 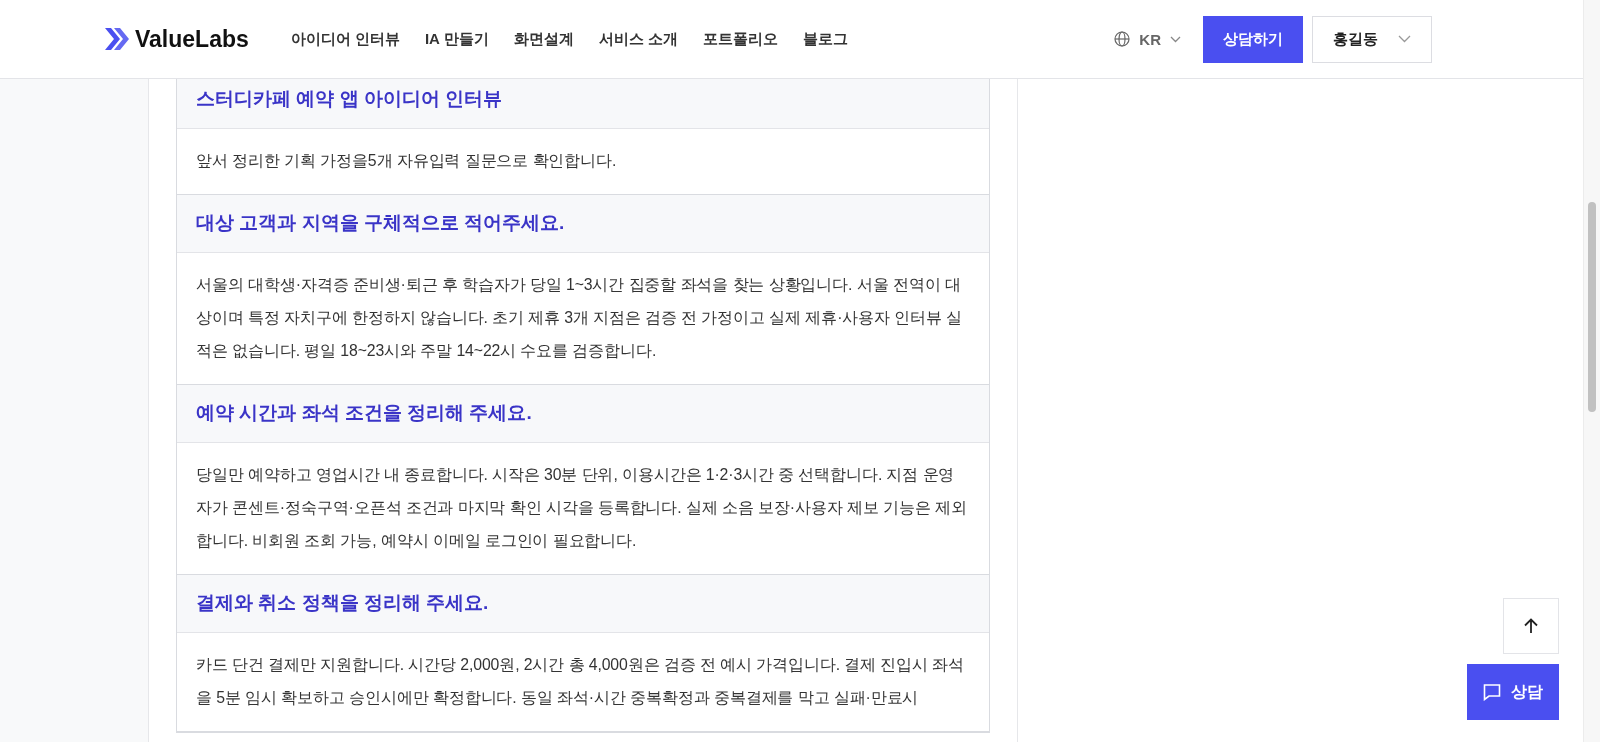 I want to click on nav-link: 블로그, so click(x=825, y=39).